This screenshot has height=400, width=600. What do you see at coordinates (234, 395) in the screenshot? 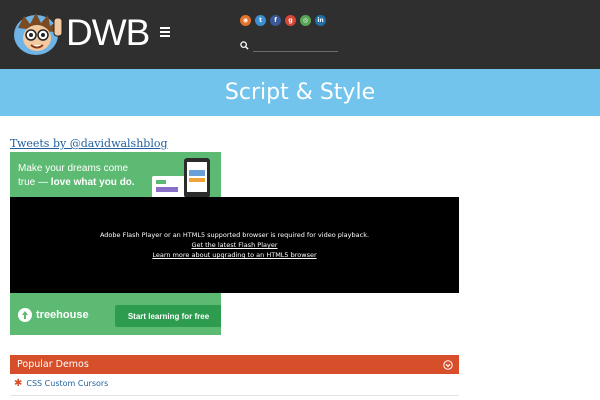
I see `divider` at bounding box center [234, 395].